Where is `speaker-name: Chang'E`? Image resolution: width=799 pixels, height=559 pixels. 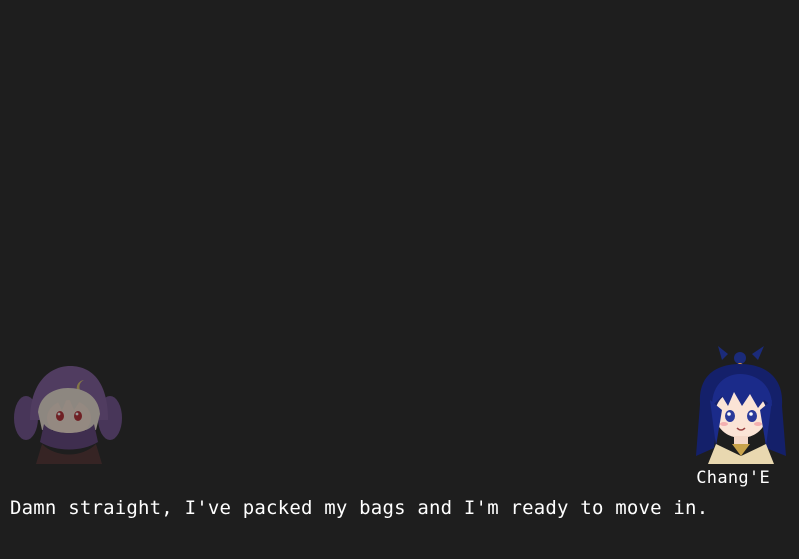
speaker-name: Chang'E is located at coordinates (733, 478).